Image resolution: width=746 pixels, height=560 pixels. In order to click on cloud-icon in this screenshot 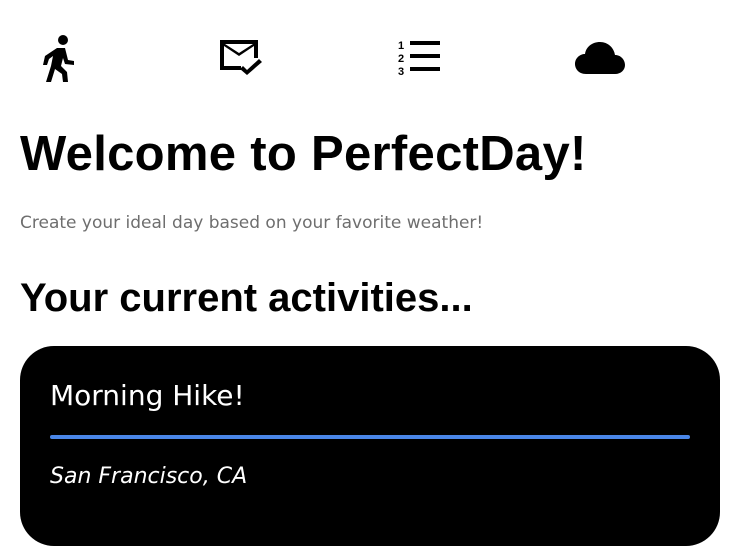, I will do `click(600, 58)`.